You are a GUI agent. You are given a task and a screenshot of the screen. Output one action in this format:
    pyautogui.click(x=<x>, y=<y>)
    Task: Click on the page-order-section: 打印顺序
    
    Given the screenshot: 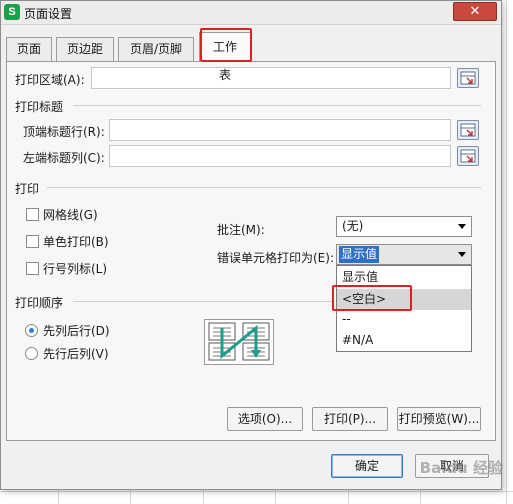 What is the action you would take?
    pyautogui.click(x=39, y=303)
    